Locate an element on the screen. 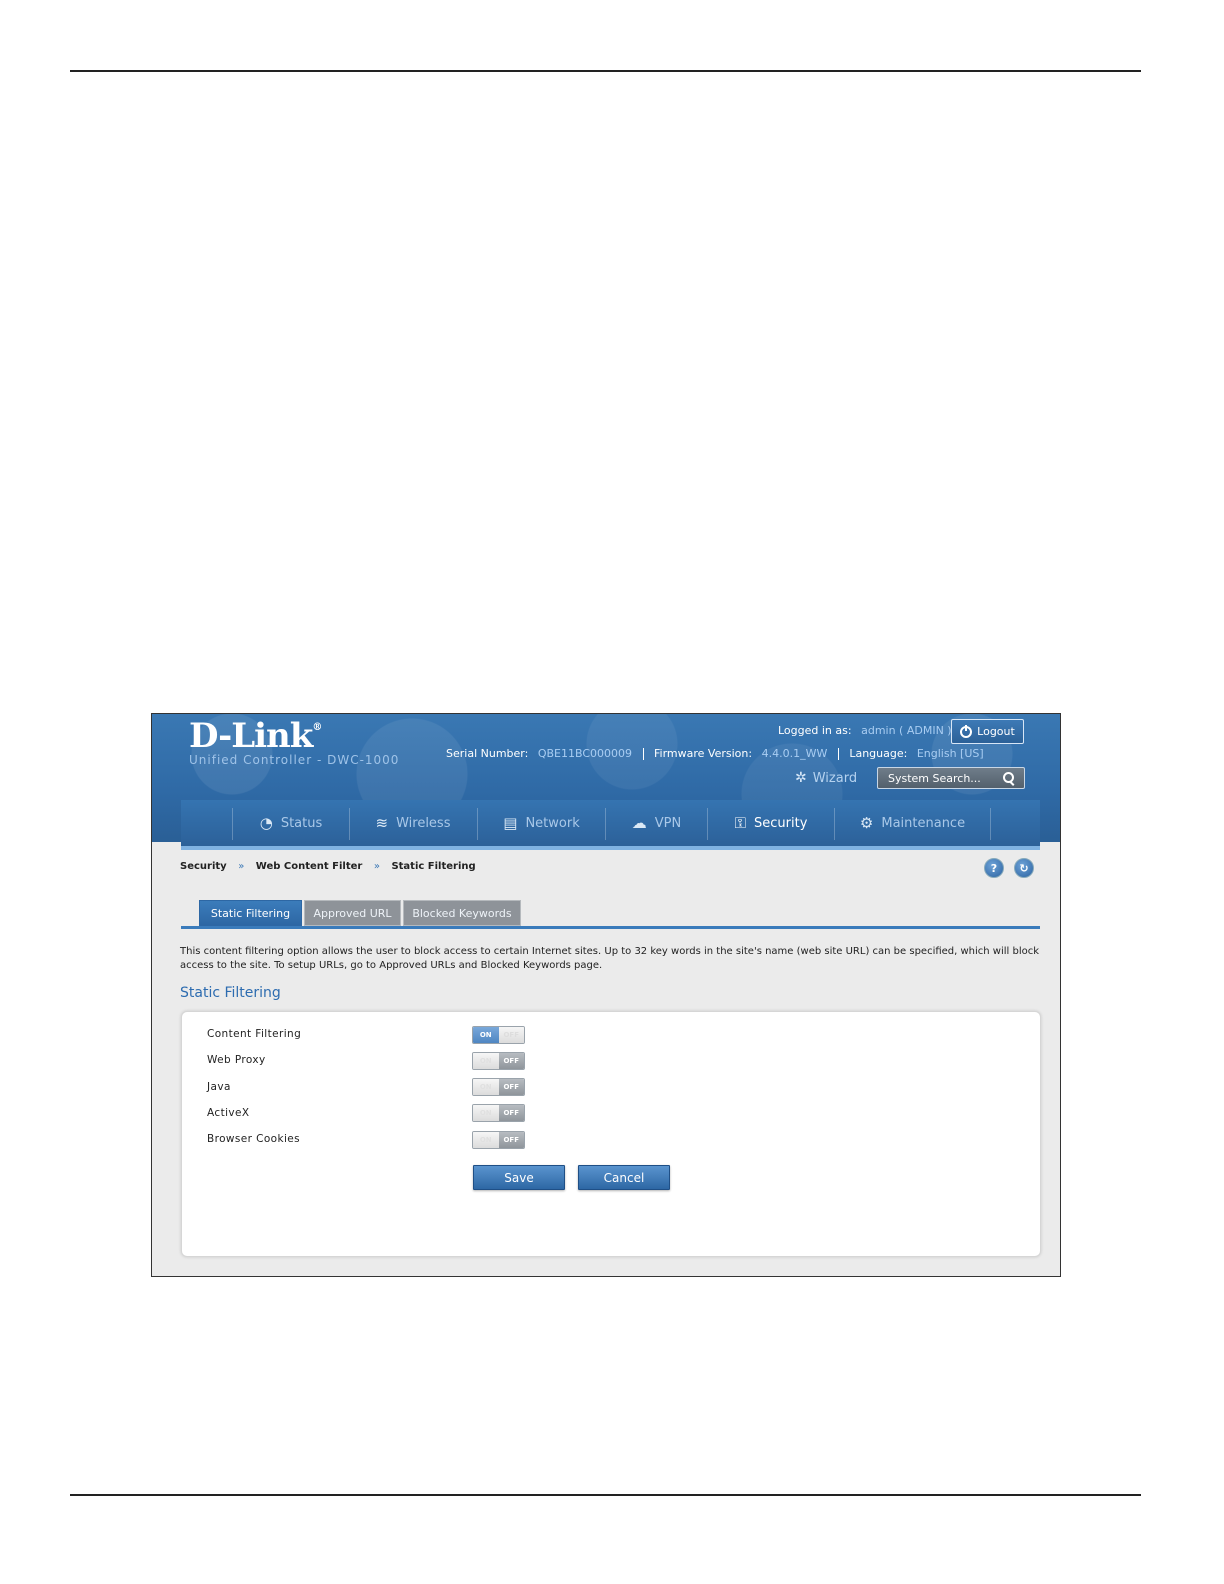 This screenshot has height=1584, width=1224. breadcrumb-static-filtering: Static Filtering is located at coordinates (433, 866).